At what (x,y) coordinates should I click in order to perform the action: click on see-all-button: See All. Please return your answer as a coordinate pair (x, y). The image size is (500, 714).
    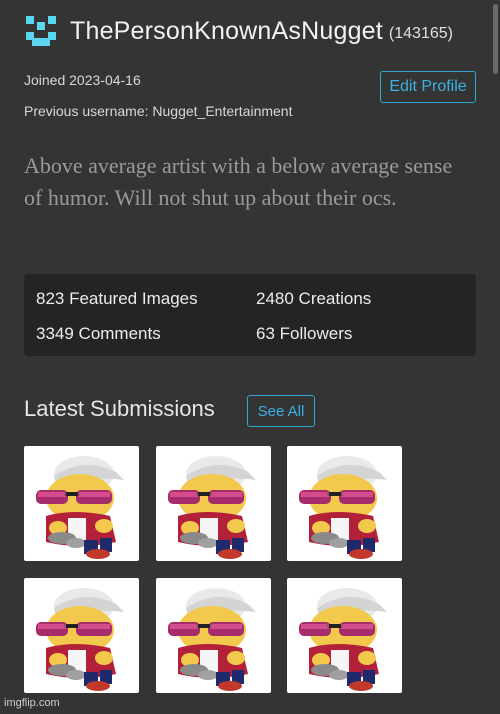
    Looking at the image, I should click on (281, 411).